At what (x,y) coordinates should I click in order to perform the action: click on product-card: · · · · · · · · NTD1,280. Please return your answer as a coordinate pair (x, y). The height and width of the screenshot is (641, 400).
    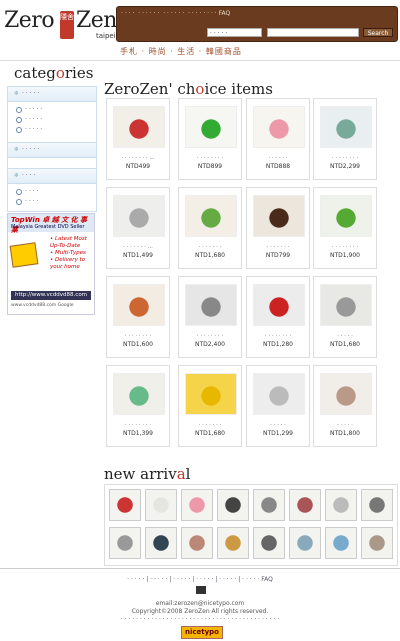
    Looking at the image, I should click on (278, 317).